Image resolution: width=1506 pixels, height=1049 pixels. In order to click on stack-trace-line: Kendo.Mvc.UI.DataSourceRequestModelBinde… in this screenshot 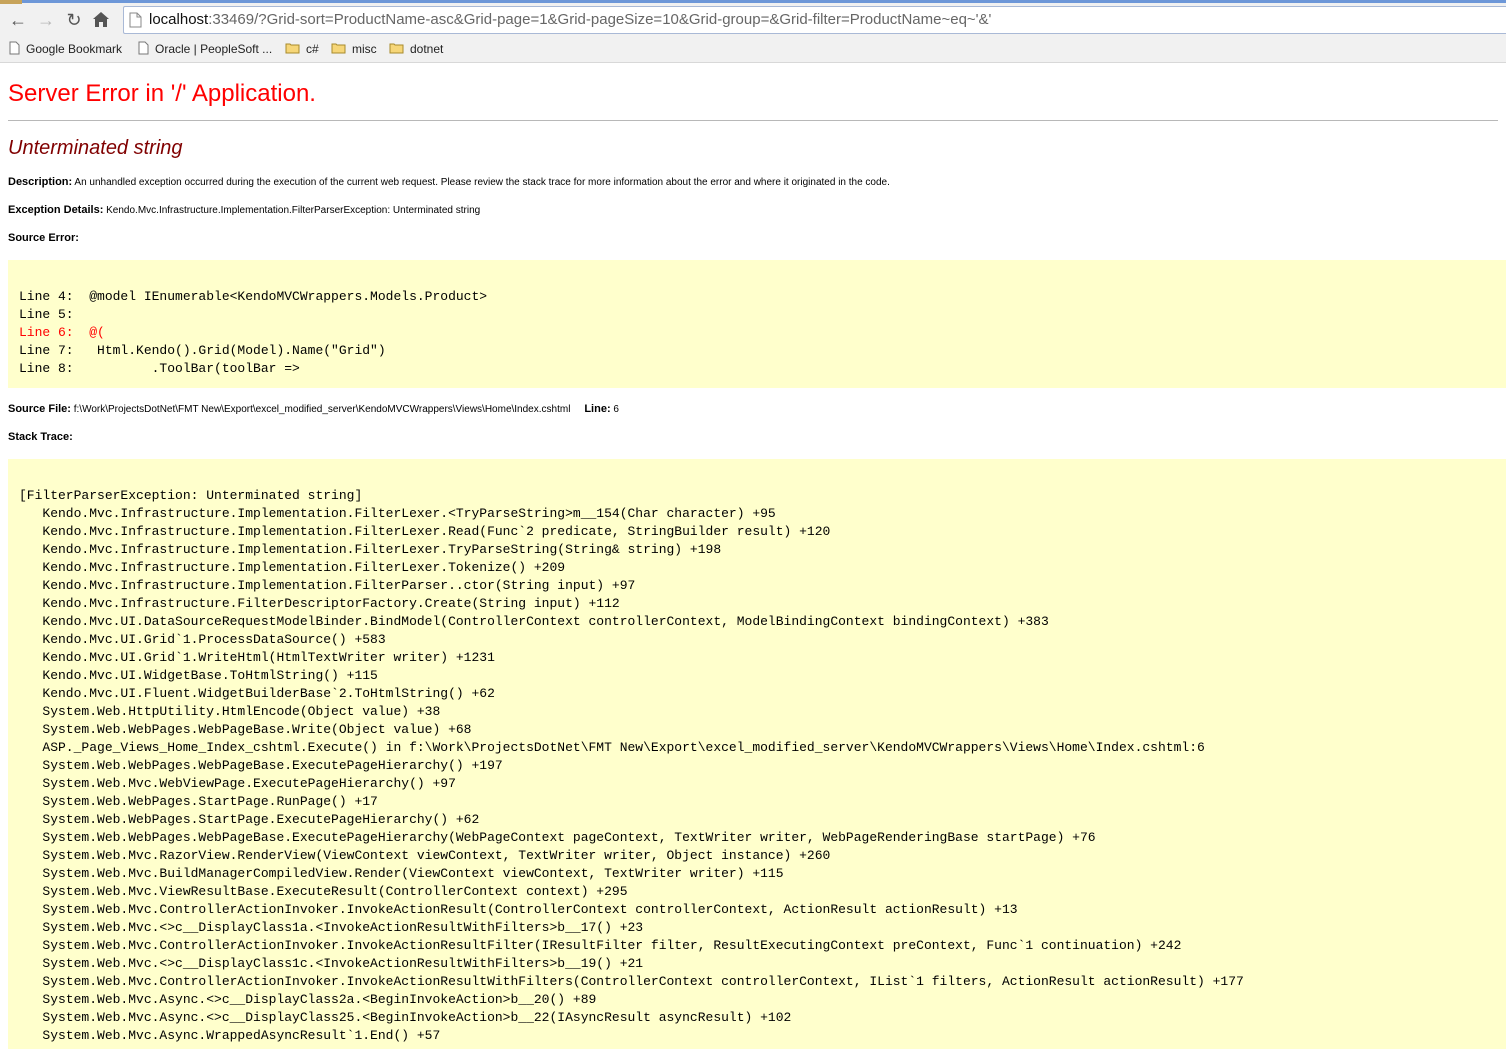, I will do `click(534, 621)`.